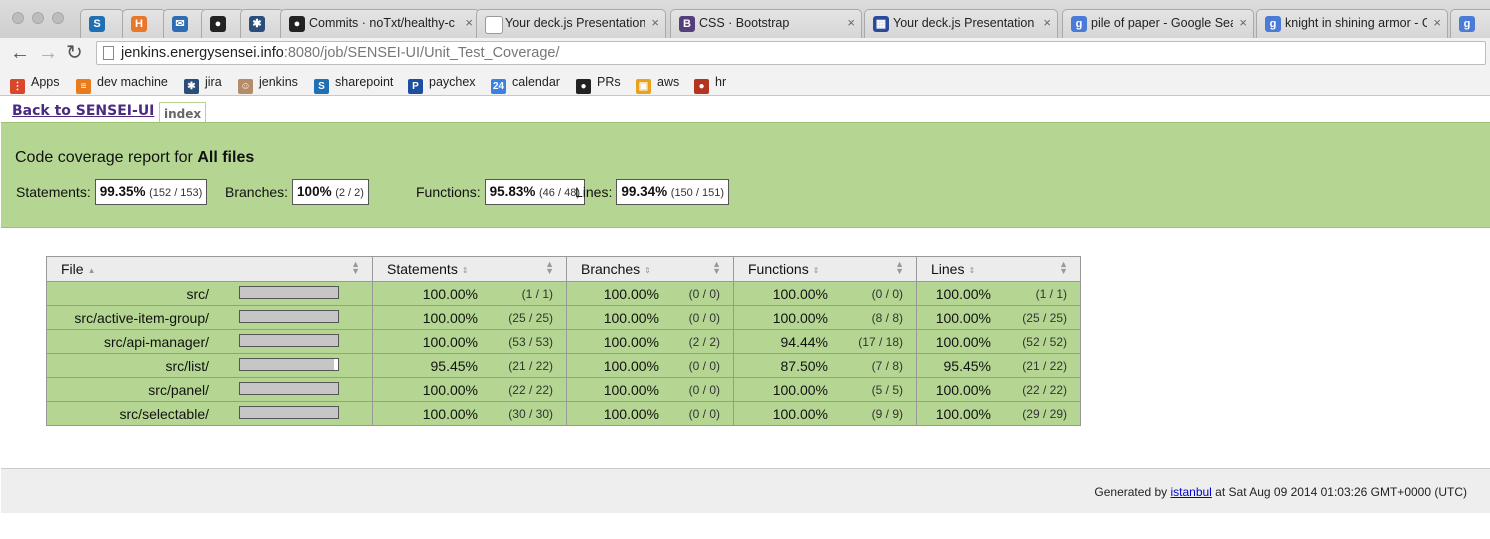 The image size is (1490, 539). What do you see at coordinates (209, 365) in the screenshot?
I see `file-cell: src/list/` at bounding box center [209, 365].